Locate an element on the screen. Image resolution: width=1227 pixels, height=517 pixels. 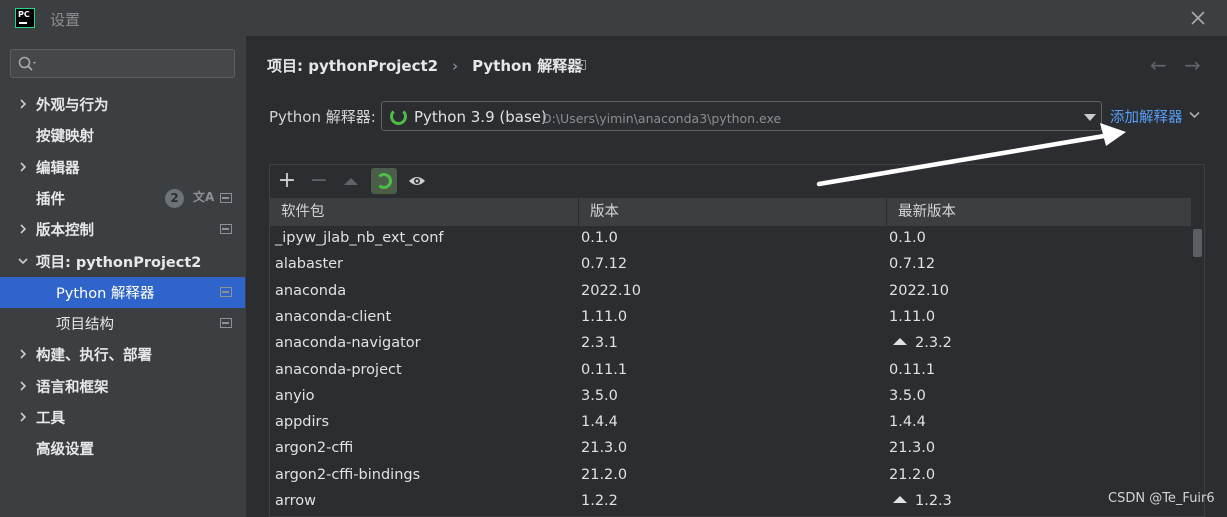
version-cell: 1.11.0 is located at coordinates (604, 316).